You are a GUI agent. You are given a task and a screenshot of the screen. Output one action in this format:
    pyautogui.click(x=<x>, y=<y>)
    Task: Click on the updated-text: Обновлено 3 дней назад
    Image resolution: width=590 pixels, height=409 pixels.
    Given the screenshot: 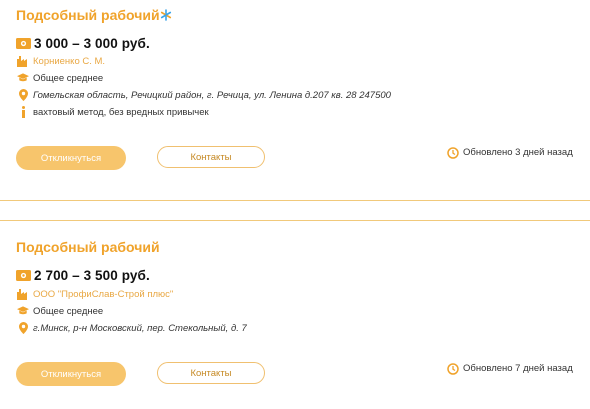 What is the action you would take?
    pyautogui.click(x=518, y=152)
    